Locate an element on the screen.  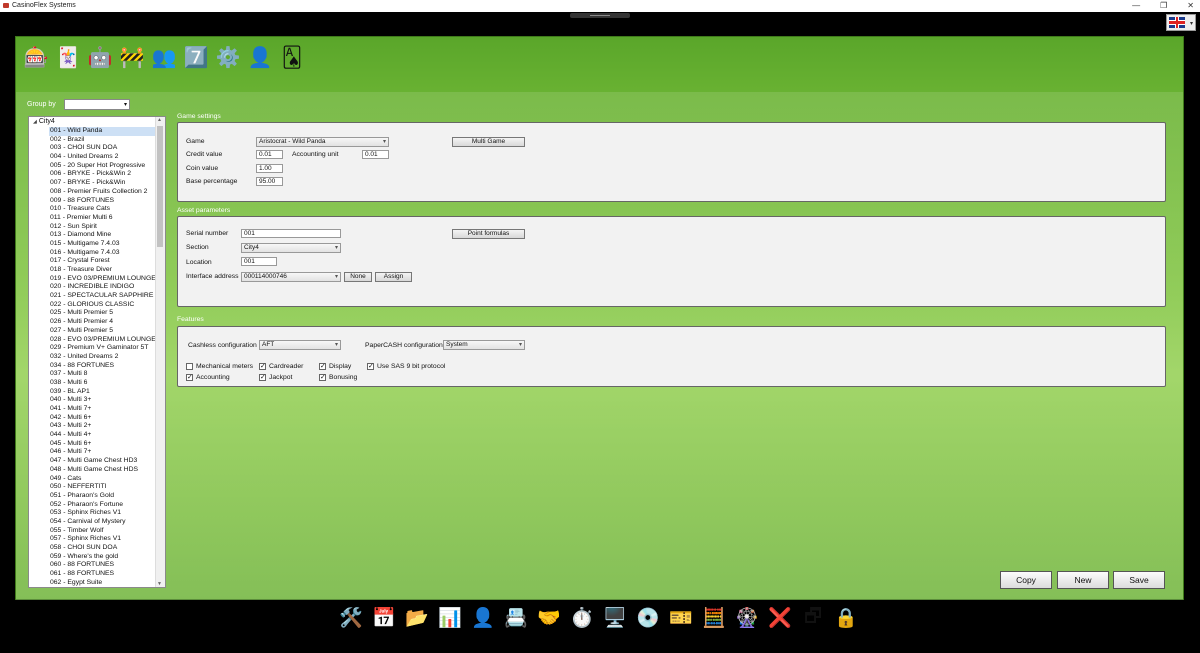
tree-item: 061 - 88 FORTUNES is located at coordinates (102, 574).